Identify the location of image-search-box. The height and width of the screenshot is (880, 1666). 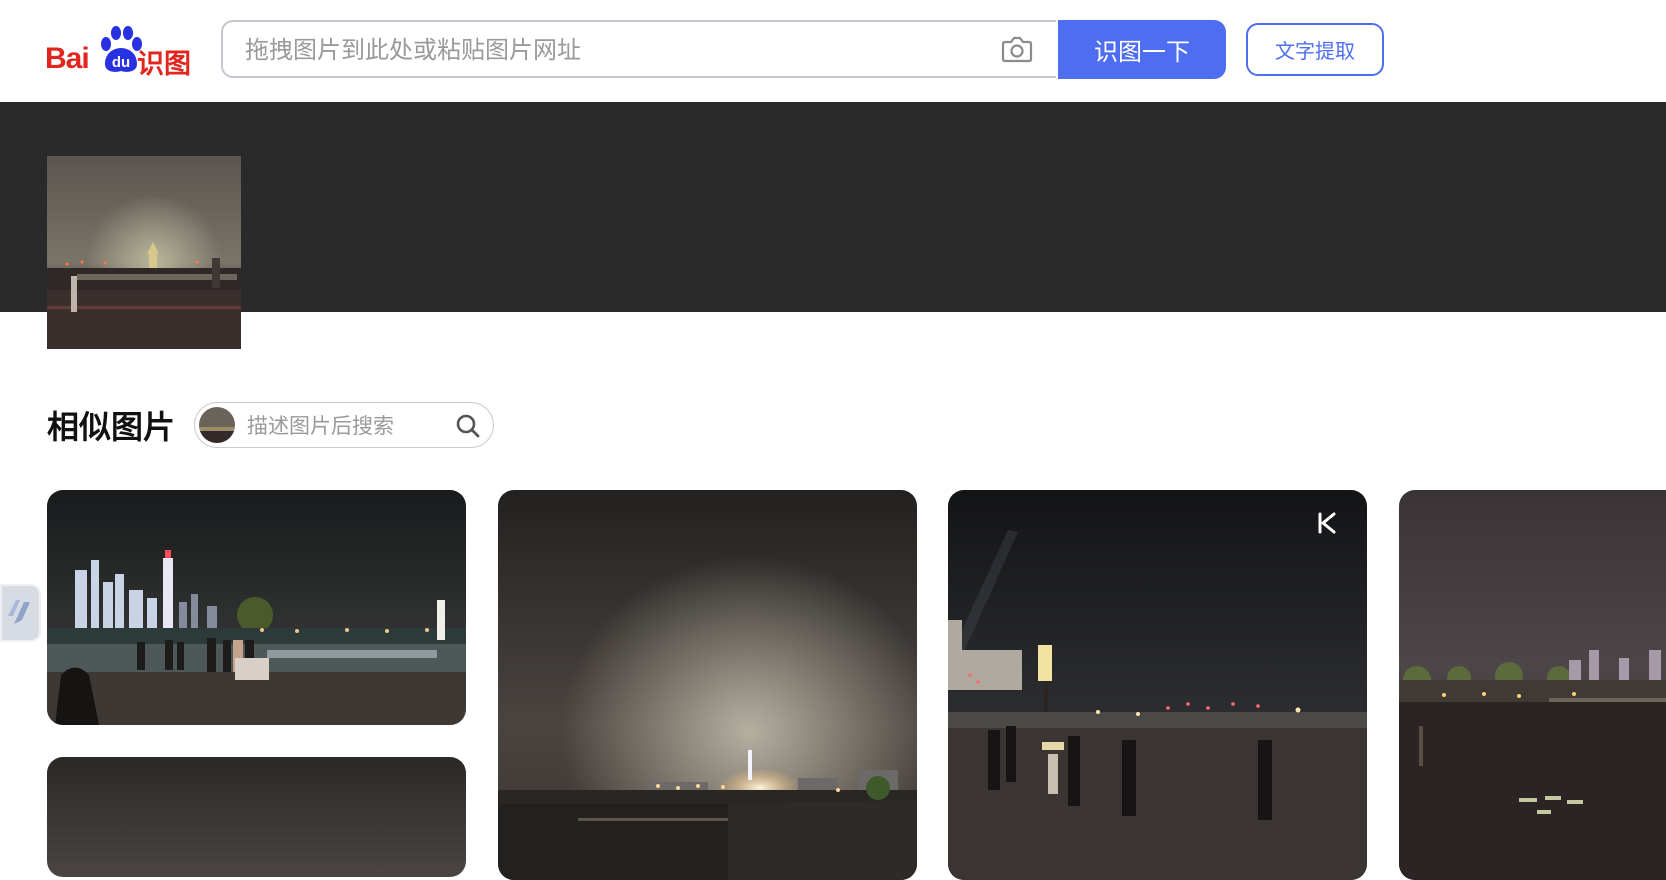
(638, 49).